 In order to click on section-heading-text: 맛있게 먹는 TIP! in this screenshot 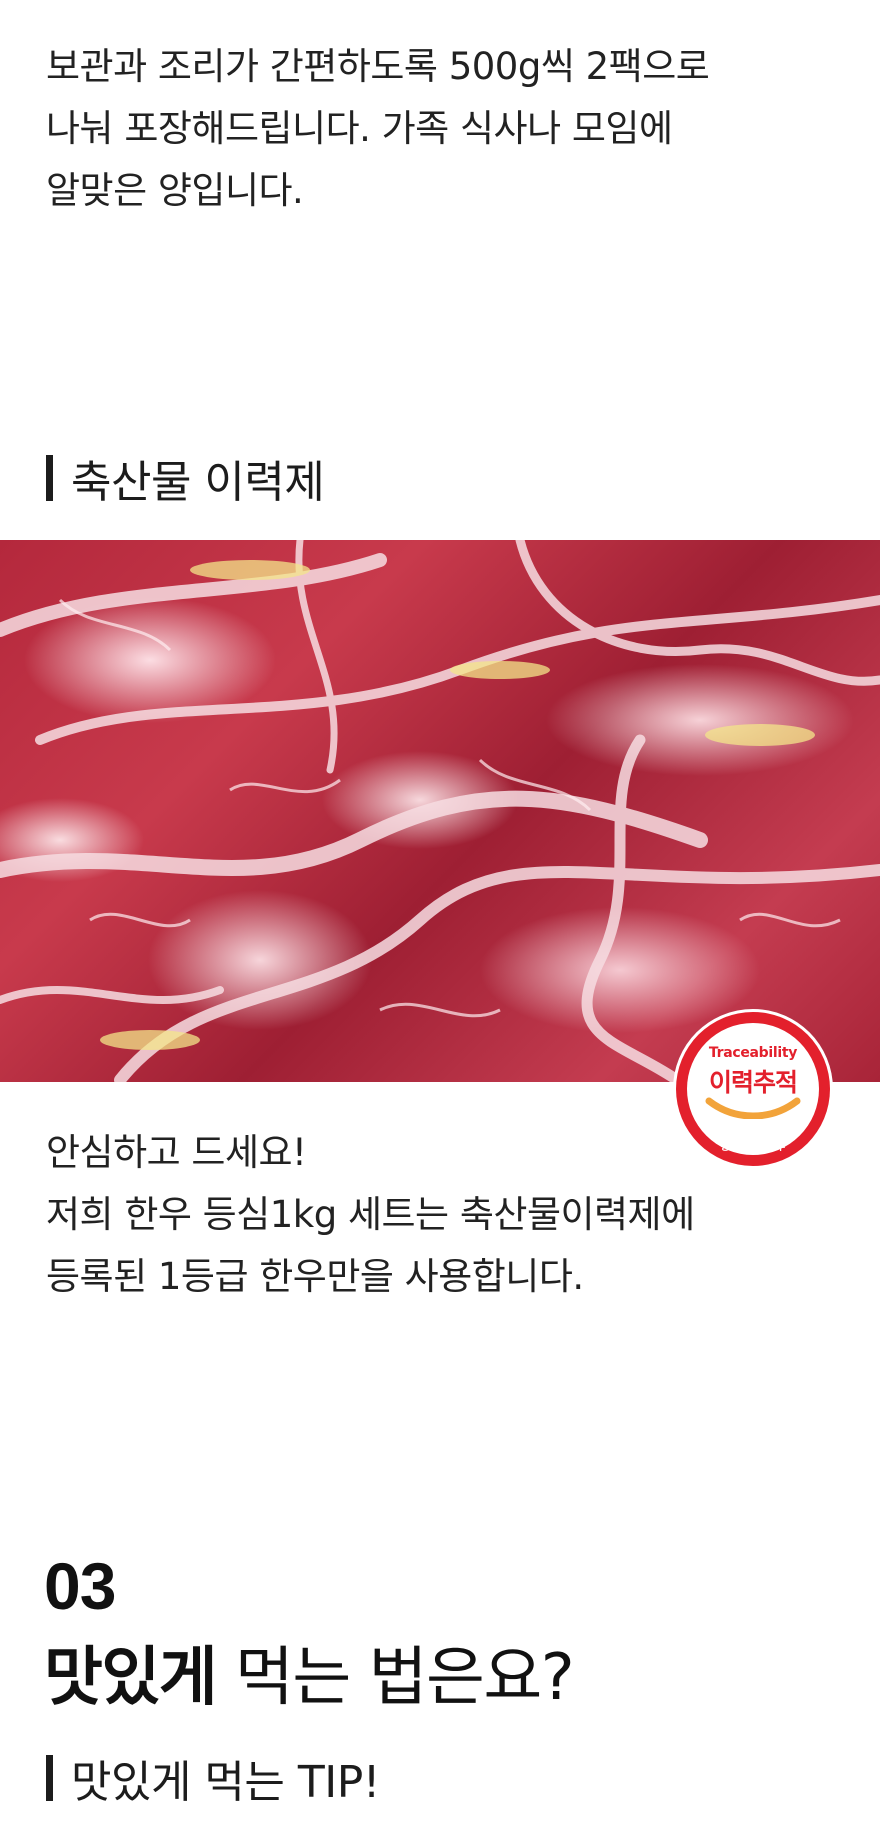, I will do `click(225, 1782)`.